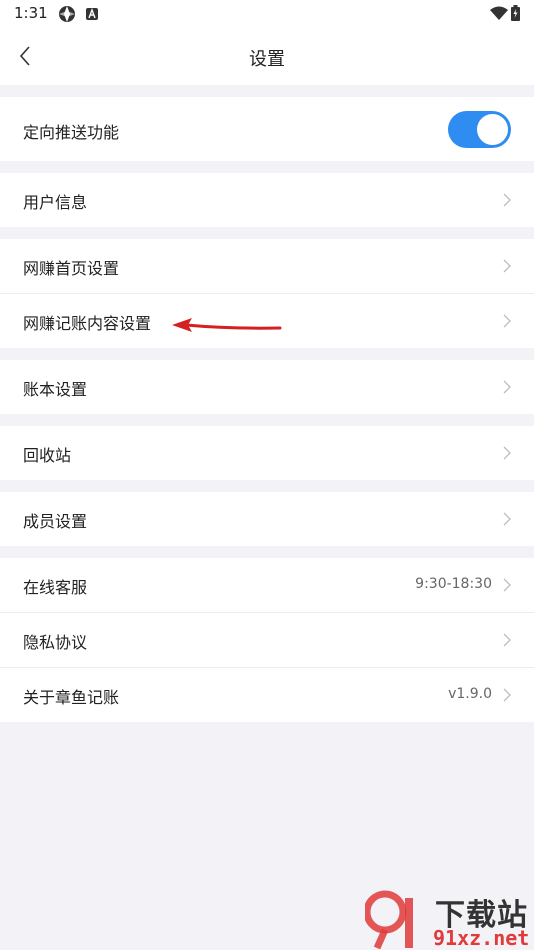  What do you see at coordinates (449, 919) in the screenshot?
I see `watermark: 下载站 91xz.net` at bounding box center [449, 919].